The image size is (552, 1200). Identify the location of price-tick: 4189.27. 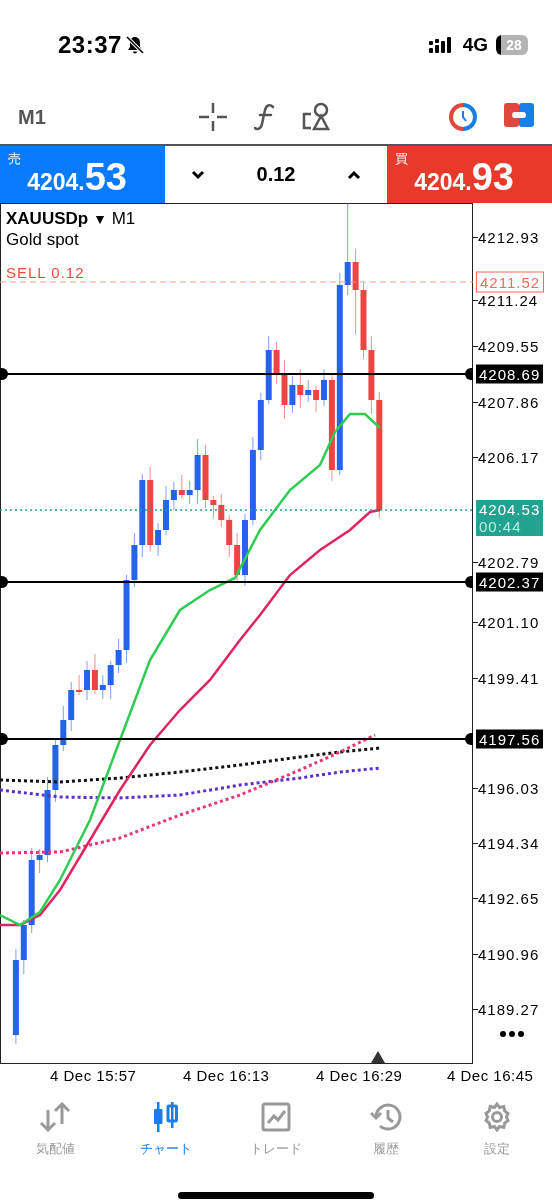
(509, 1009).